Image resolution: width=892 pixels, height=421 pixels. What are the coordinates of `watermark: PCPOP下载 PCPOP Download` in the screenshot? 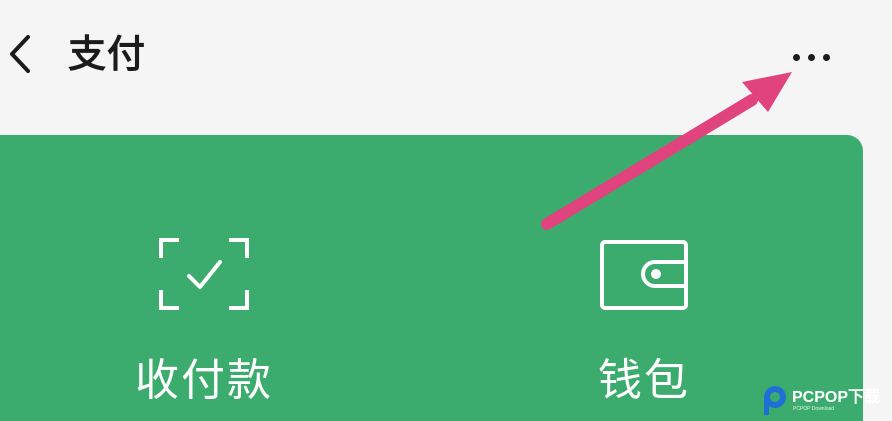 It's located at (824, 399).